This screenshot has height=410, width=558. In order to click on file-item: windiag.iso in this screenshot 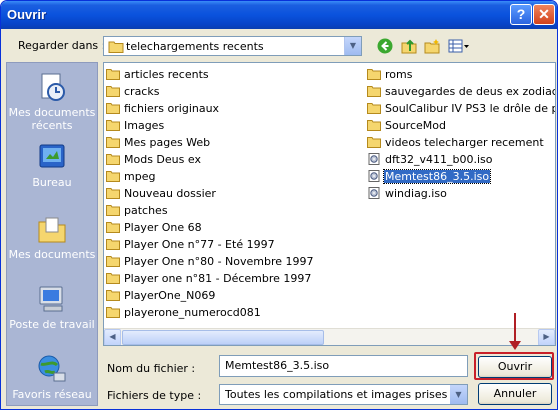, I will do `click(407, 194)`.